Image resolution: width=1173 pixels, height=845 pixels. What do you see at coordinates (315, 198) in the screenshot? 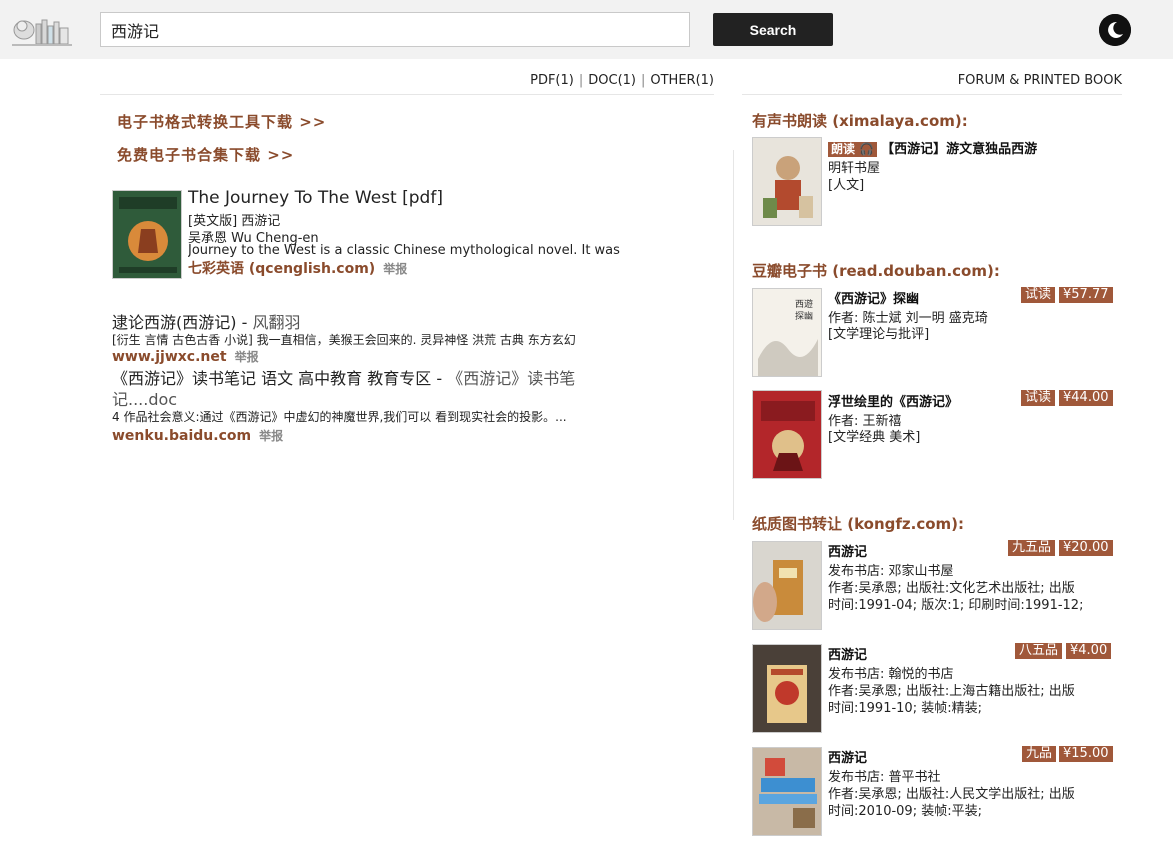
I see `result-title: The Journey To The West [pdf]` at bounding box center [315, 198].